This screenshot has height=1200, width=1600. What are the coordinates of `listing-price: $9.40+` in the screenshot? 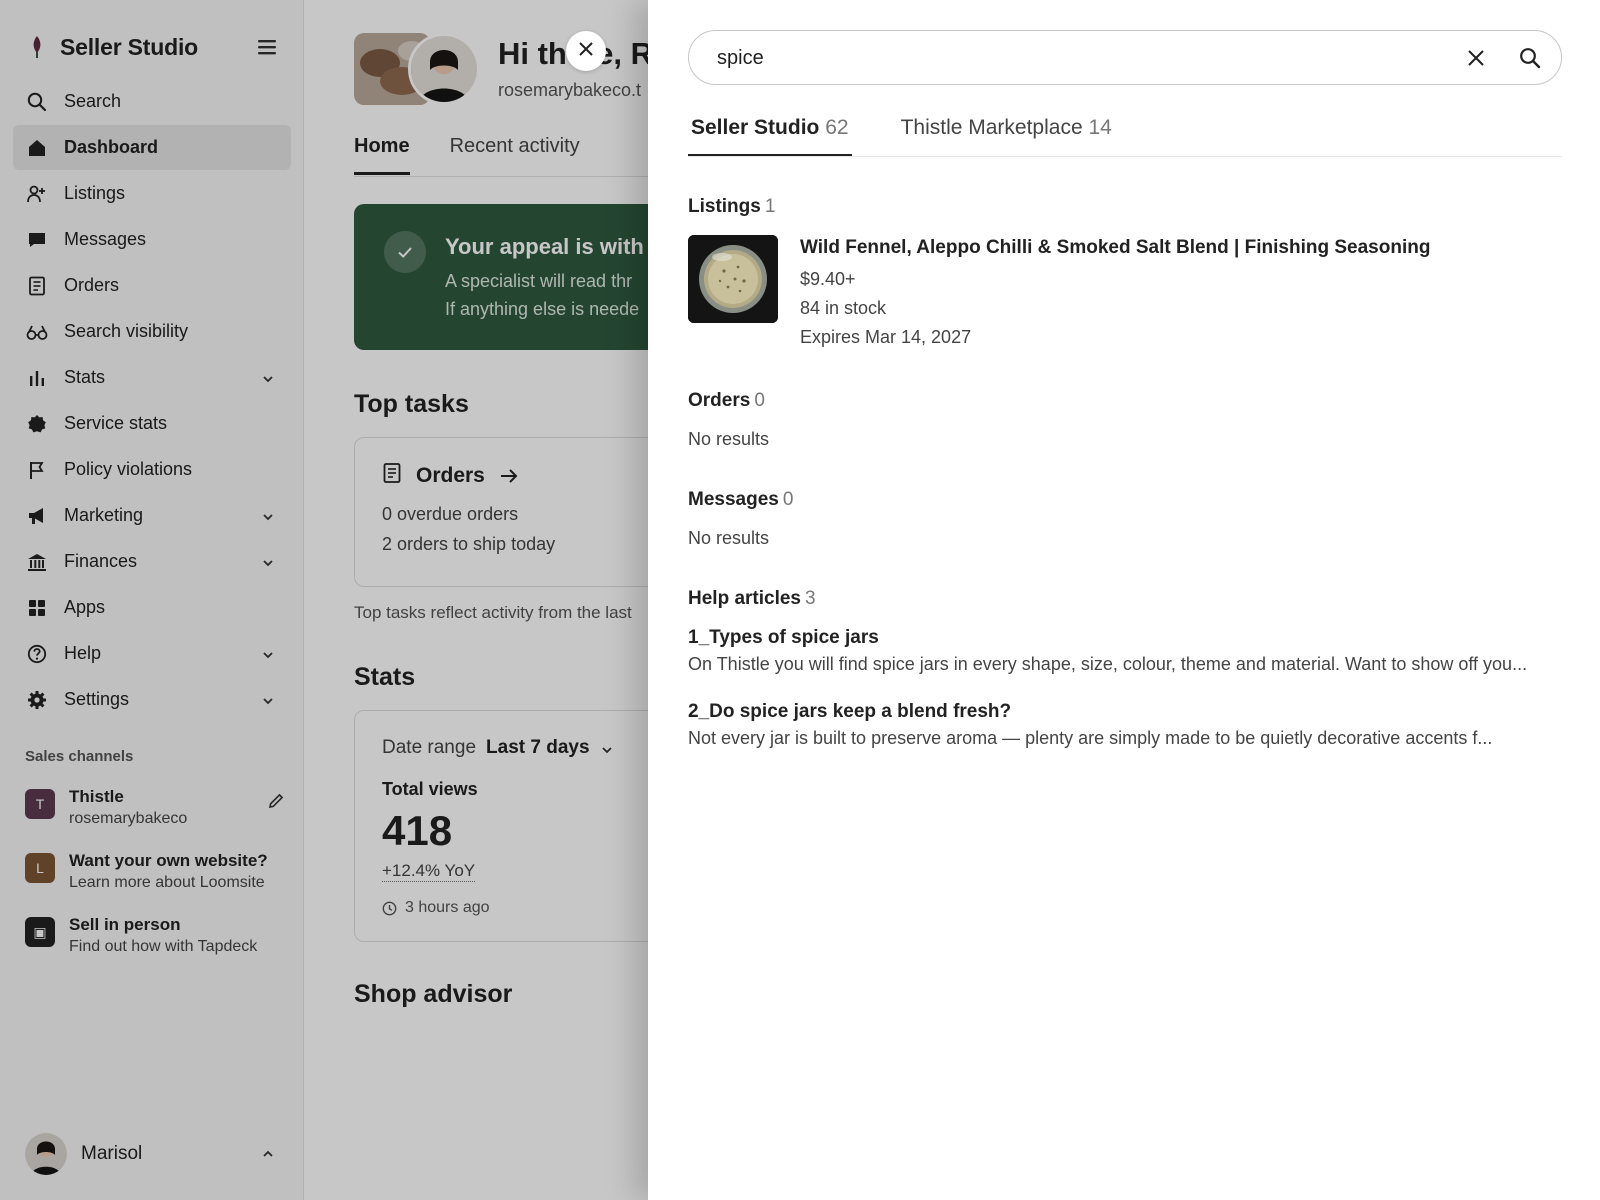 It's located at (828, 279).